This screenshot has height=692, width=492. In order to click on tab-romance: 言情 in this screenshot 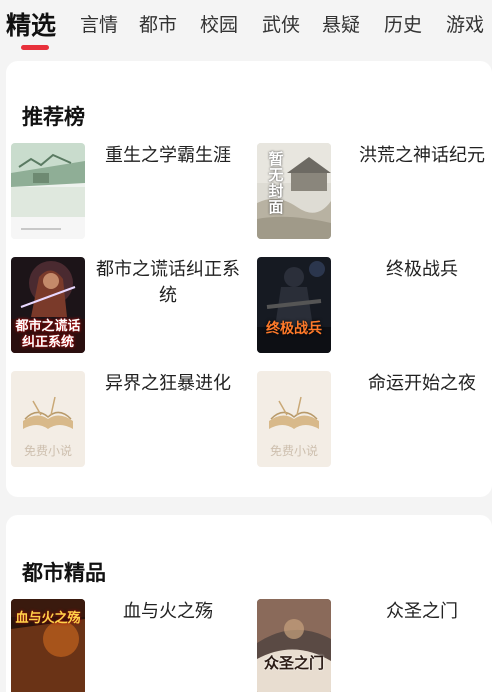, I will do `click(99, 23)`.